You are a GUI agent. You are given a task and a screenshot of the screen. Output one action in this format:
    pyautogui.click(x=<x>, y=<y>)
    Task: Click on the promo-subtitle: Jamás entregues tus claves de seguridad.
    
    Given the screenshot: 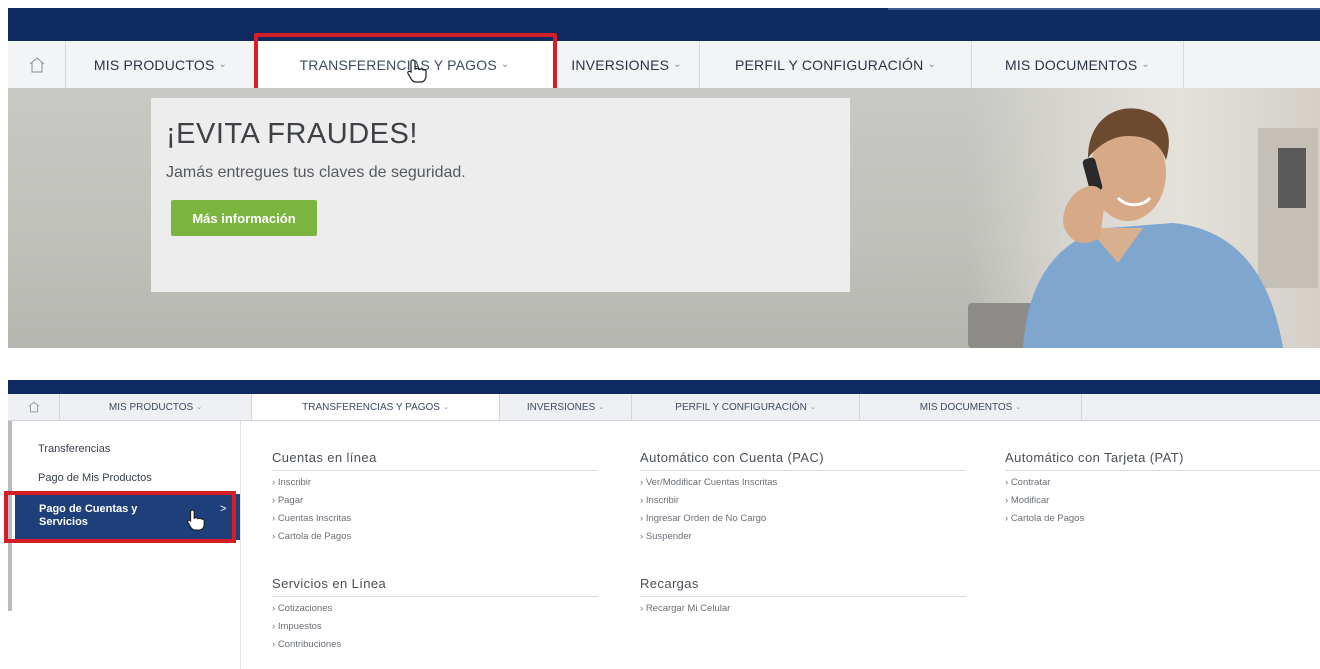 What is the action you would take?
    pyautogui.click(x=316, y=172)
    